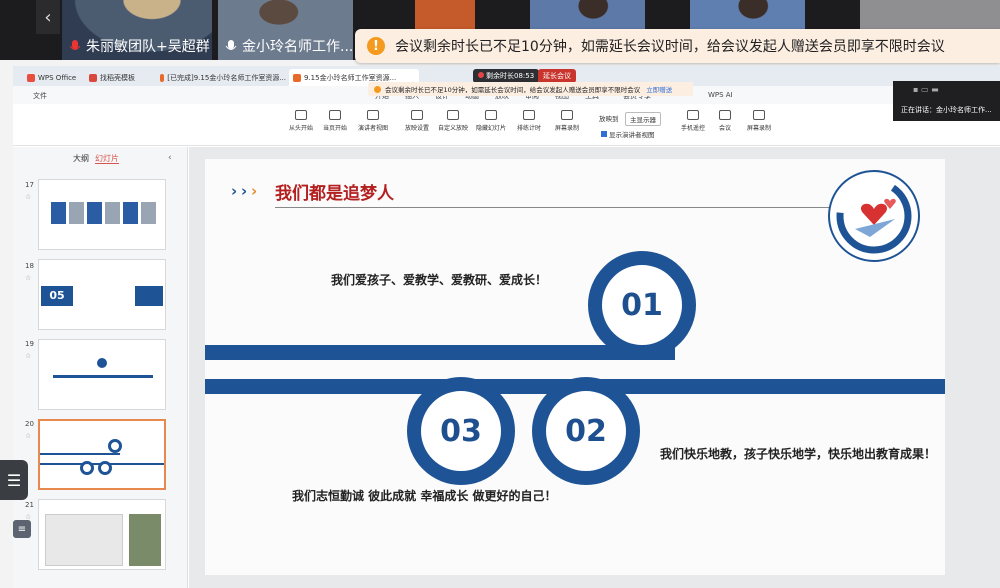 The image size is (1000, 588). Describe the element at coordinates (29, 185) in the screenshot. I see `slide-number: 17` at that location.